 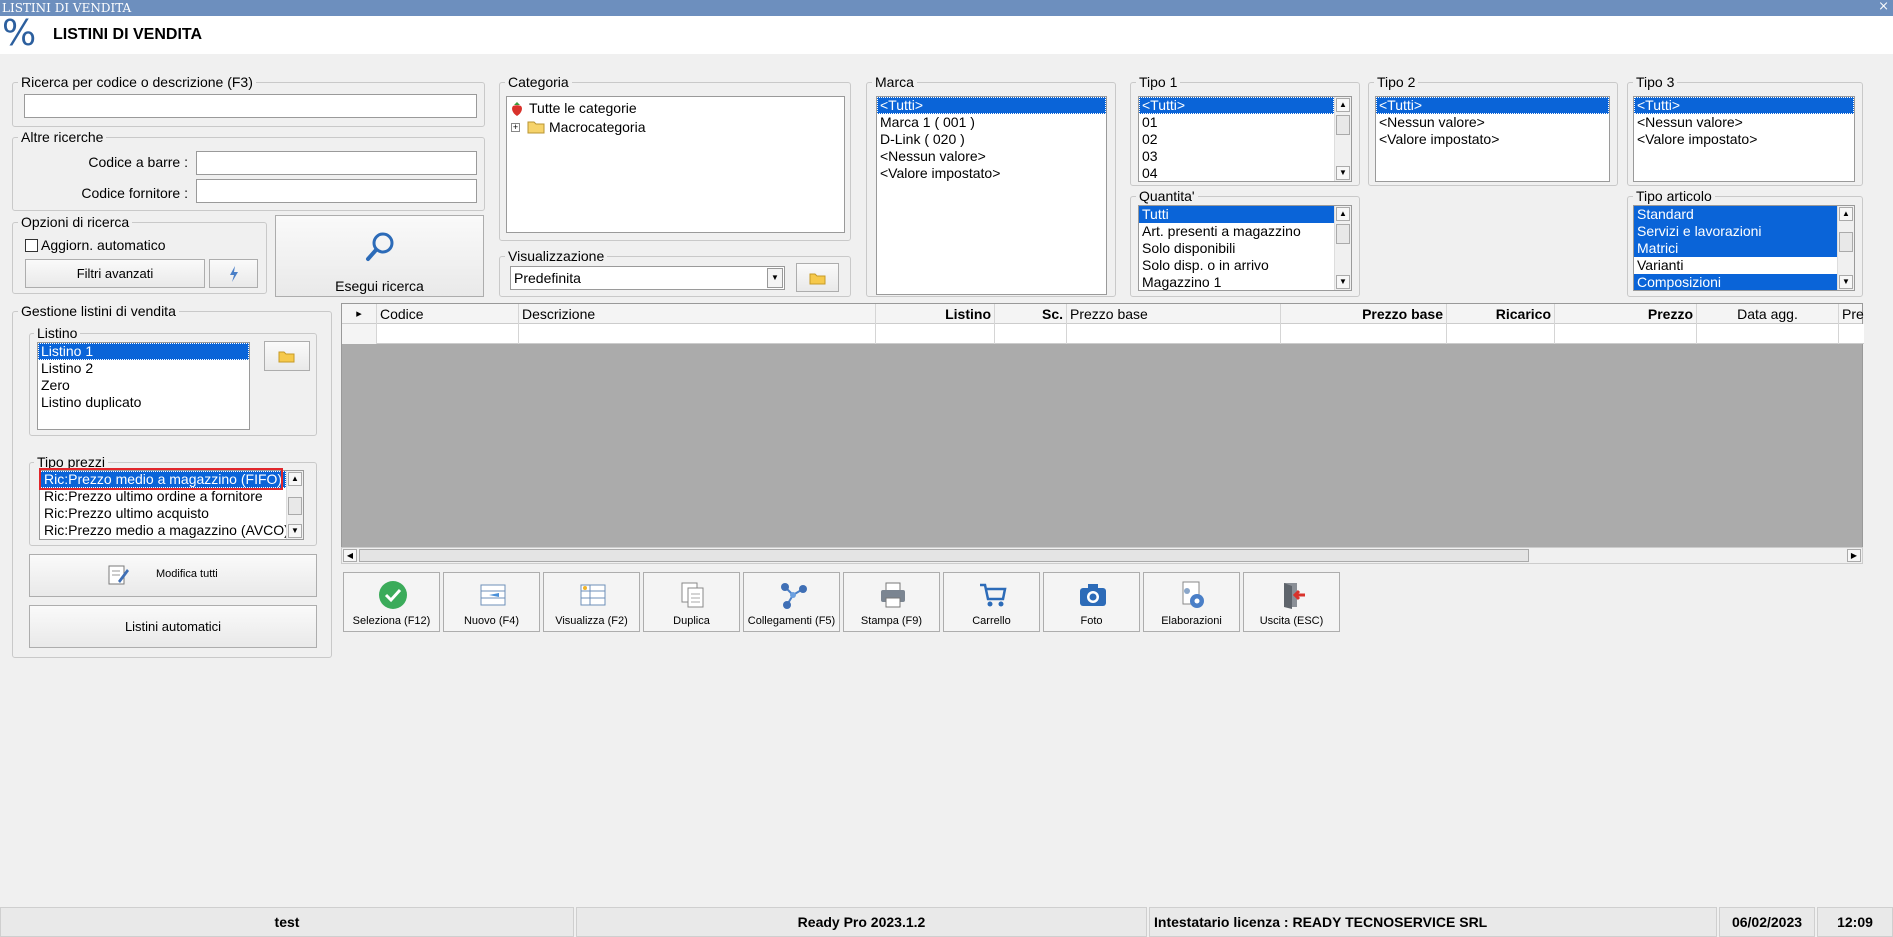 What do you see at coordinates (1854, 555) in the screenshot?
I see `chevron-right-icon: ▶` at bounding box center [1854, 555].